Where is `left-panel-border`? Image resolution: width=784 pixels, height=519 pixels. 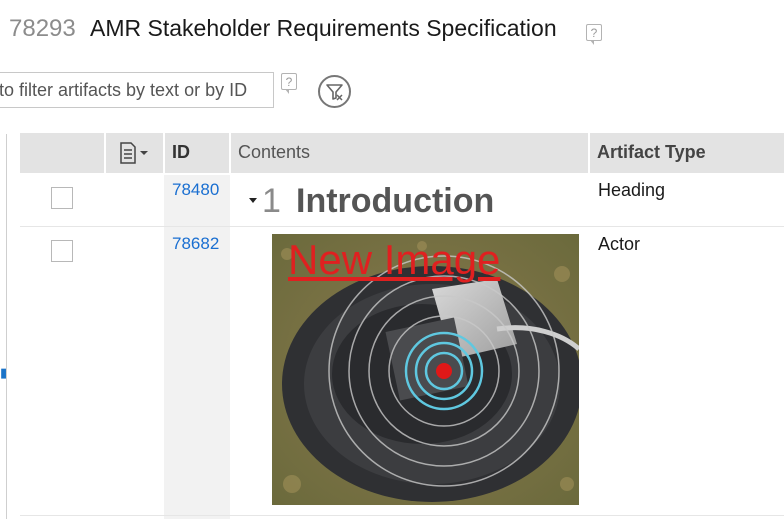
left-panel-border is located at coordinates (6, 326).